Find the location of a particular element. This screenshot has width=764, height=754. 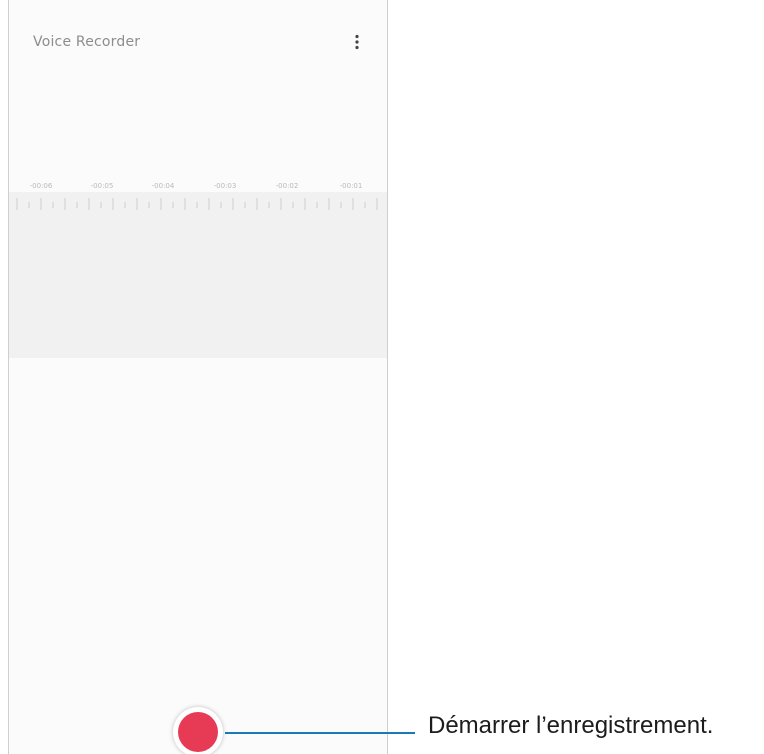

timeline-label: -00:04 is located at coordinates (163, 186).